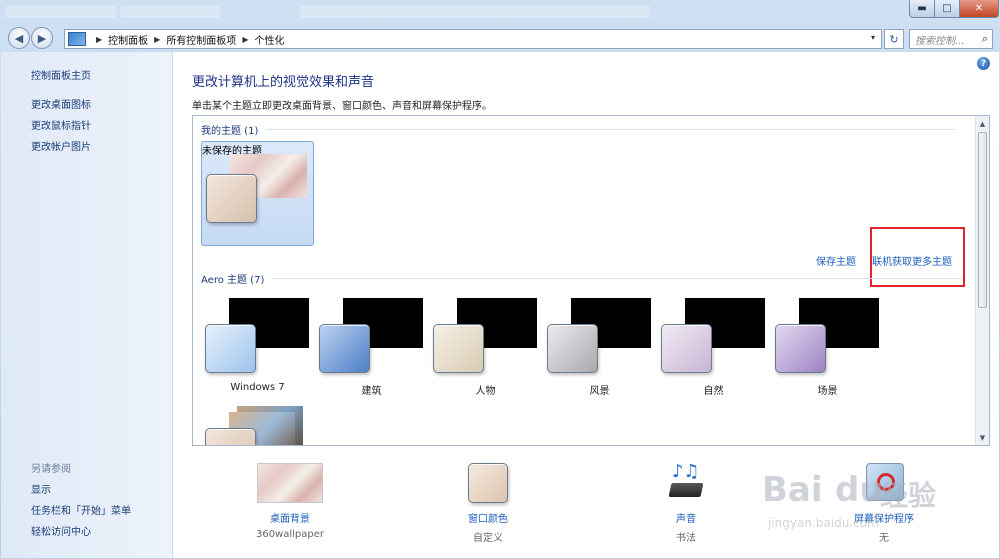  I want to click on theme-scenes: 场景, so click(827, 341).